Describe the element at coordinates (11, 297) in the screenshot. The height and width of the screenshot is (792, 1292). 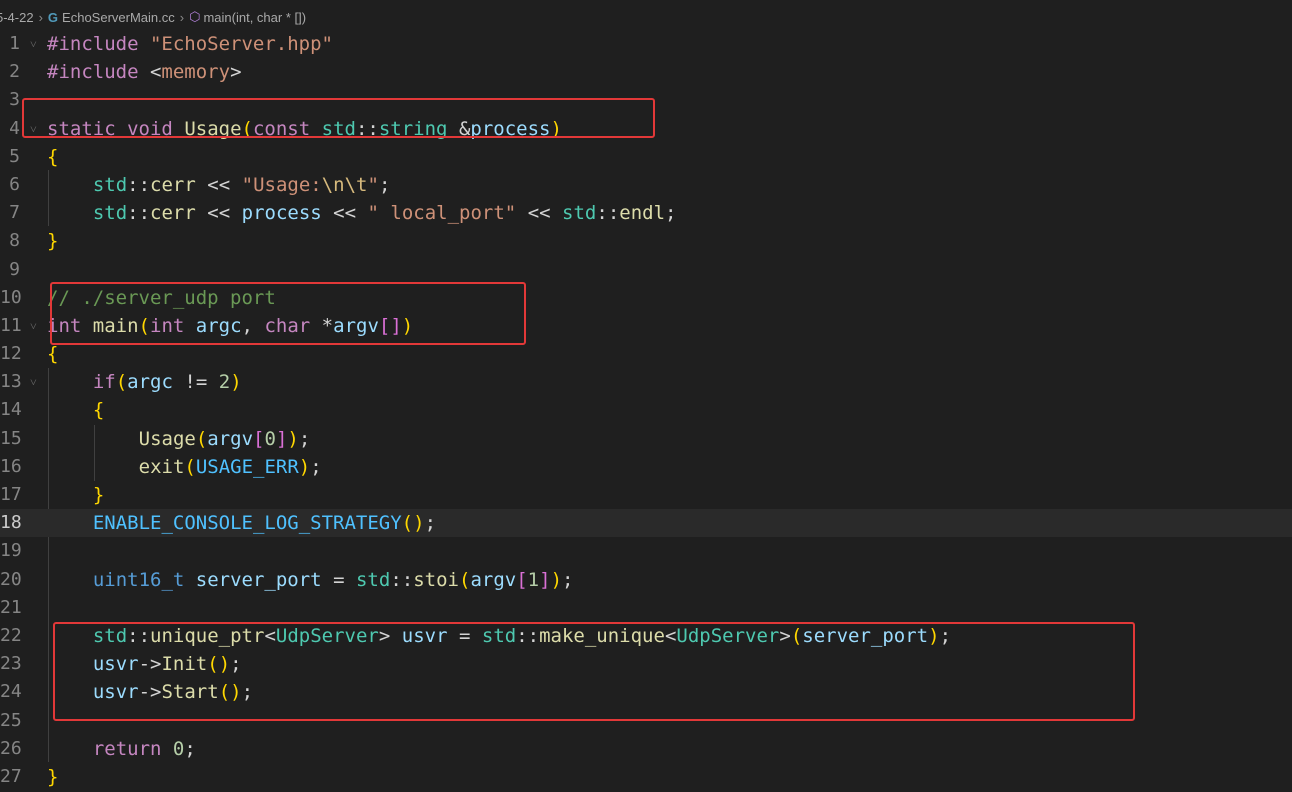
I see `line-number: 10` at that location.